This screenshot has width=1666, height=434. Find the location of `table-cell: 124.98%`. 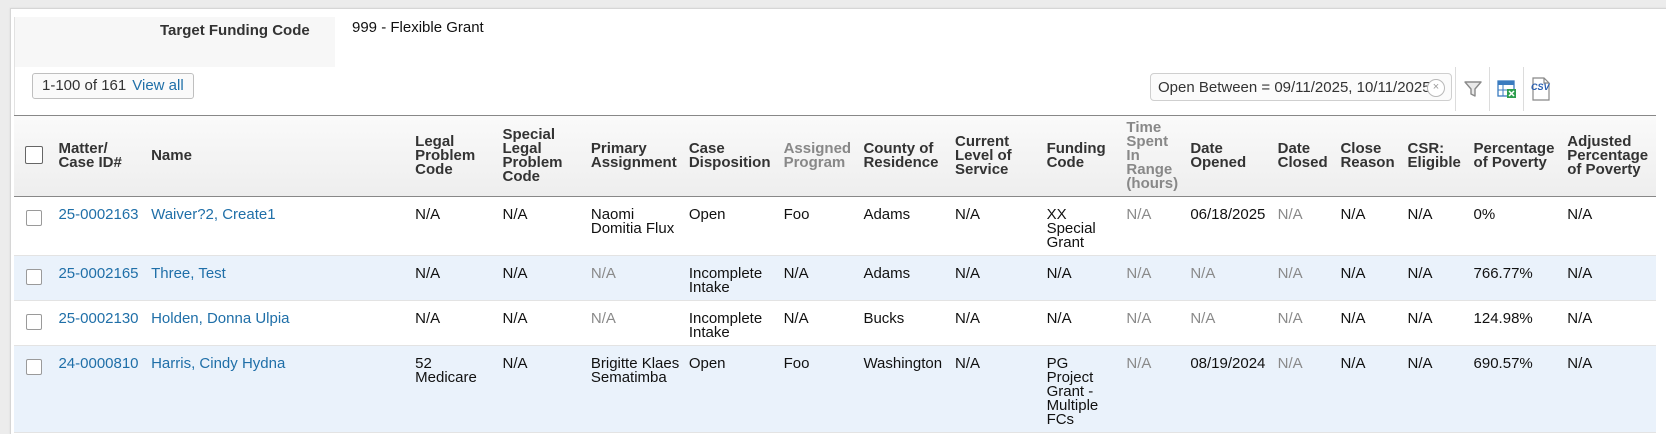

table-cell: 124.98% is located at coordinates (1516, 323).